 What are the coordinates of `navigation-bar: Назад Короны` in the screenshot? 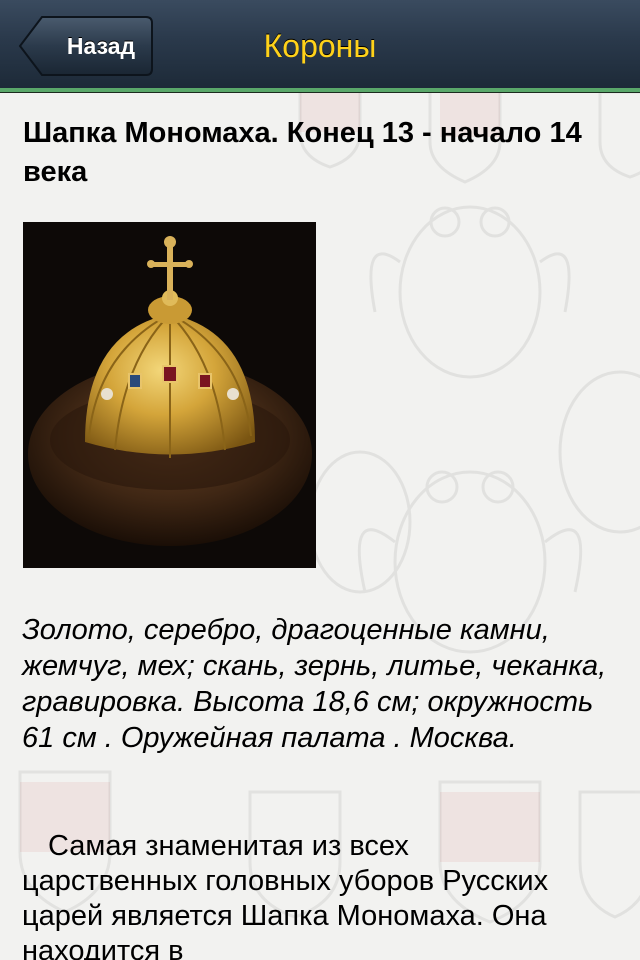 It's located at (320, 46).